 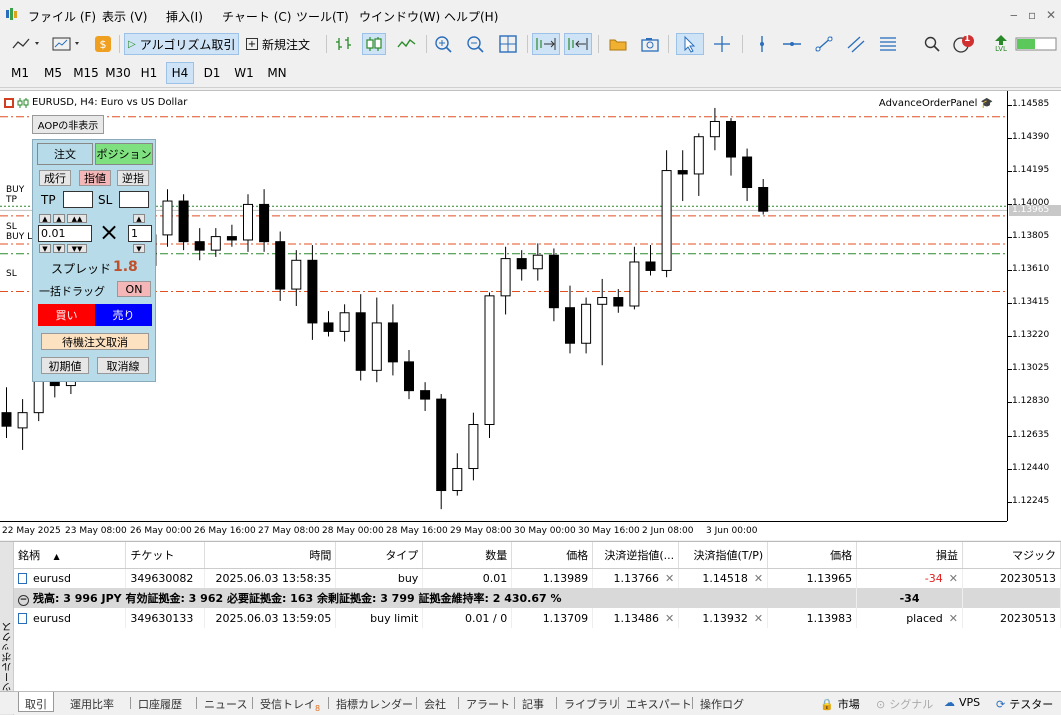 I want to click on cancel-line-button: 取消線, so click(x=123, y=365).